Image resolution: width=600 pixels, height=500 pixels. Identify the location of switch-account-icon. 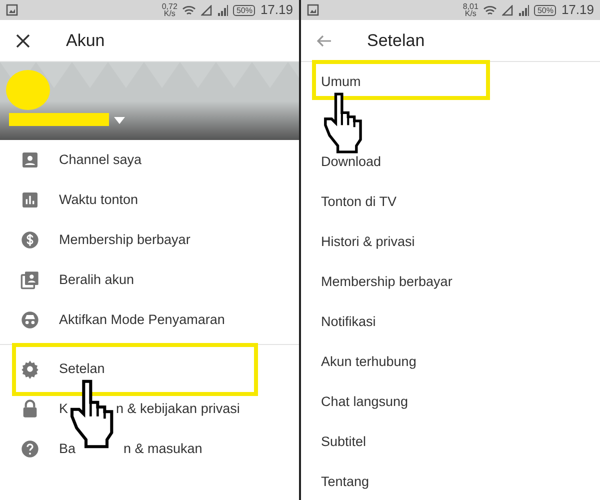
(30, 280).